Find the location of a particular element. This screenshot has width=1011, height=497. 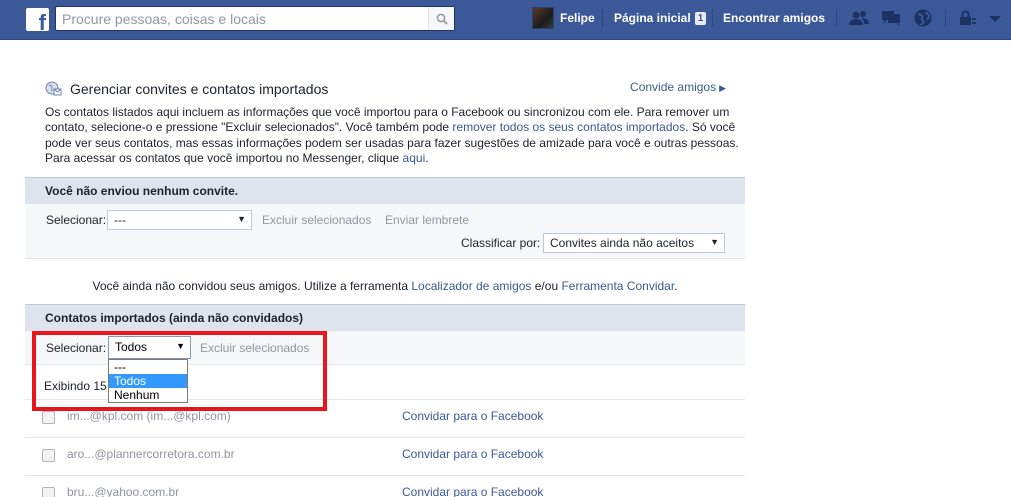

sort-select-dropdown: Convites ainda não aceitos ▼ is located at coordinates (634, 243).